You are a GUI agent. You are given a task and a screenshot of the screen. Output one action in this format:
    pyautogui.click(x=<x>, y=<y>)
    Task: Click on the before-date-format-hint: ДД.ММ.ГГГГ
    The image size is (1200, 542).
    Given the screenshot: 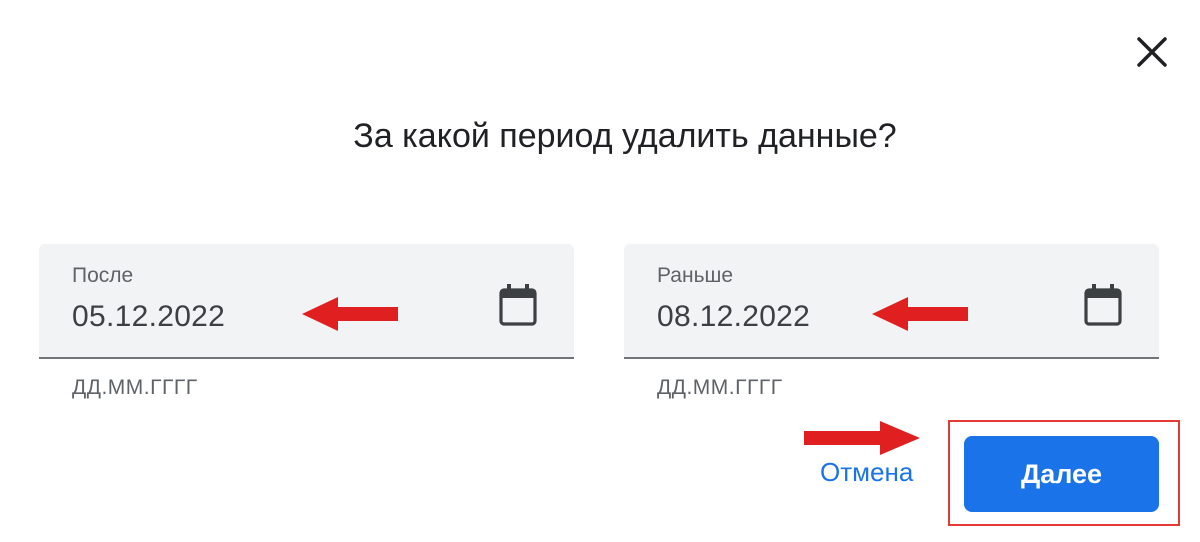 What is the action you would take?
    pyautogui.click(x=720, y=387)
    